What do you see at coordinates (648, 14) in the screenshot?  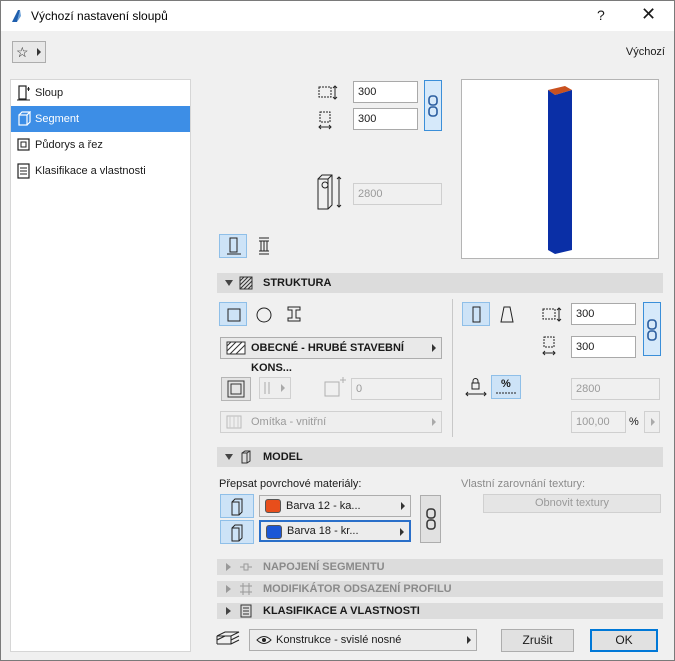 I see `close-button: ✕` at bounding box center [648, 14].